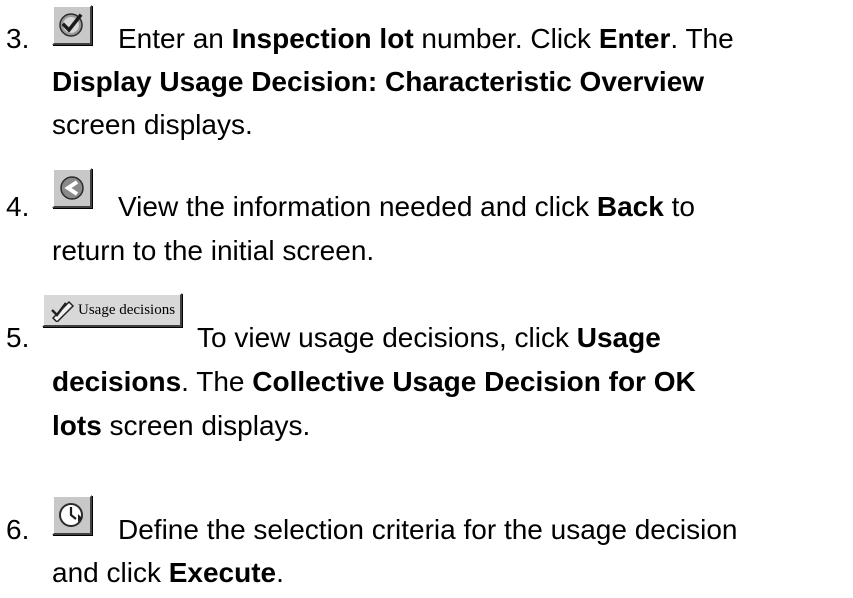 The width and height of the screenshot is (853, 598). I want to click on execute-icon, so click(72, 515).